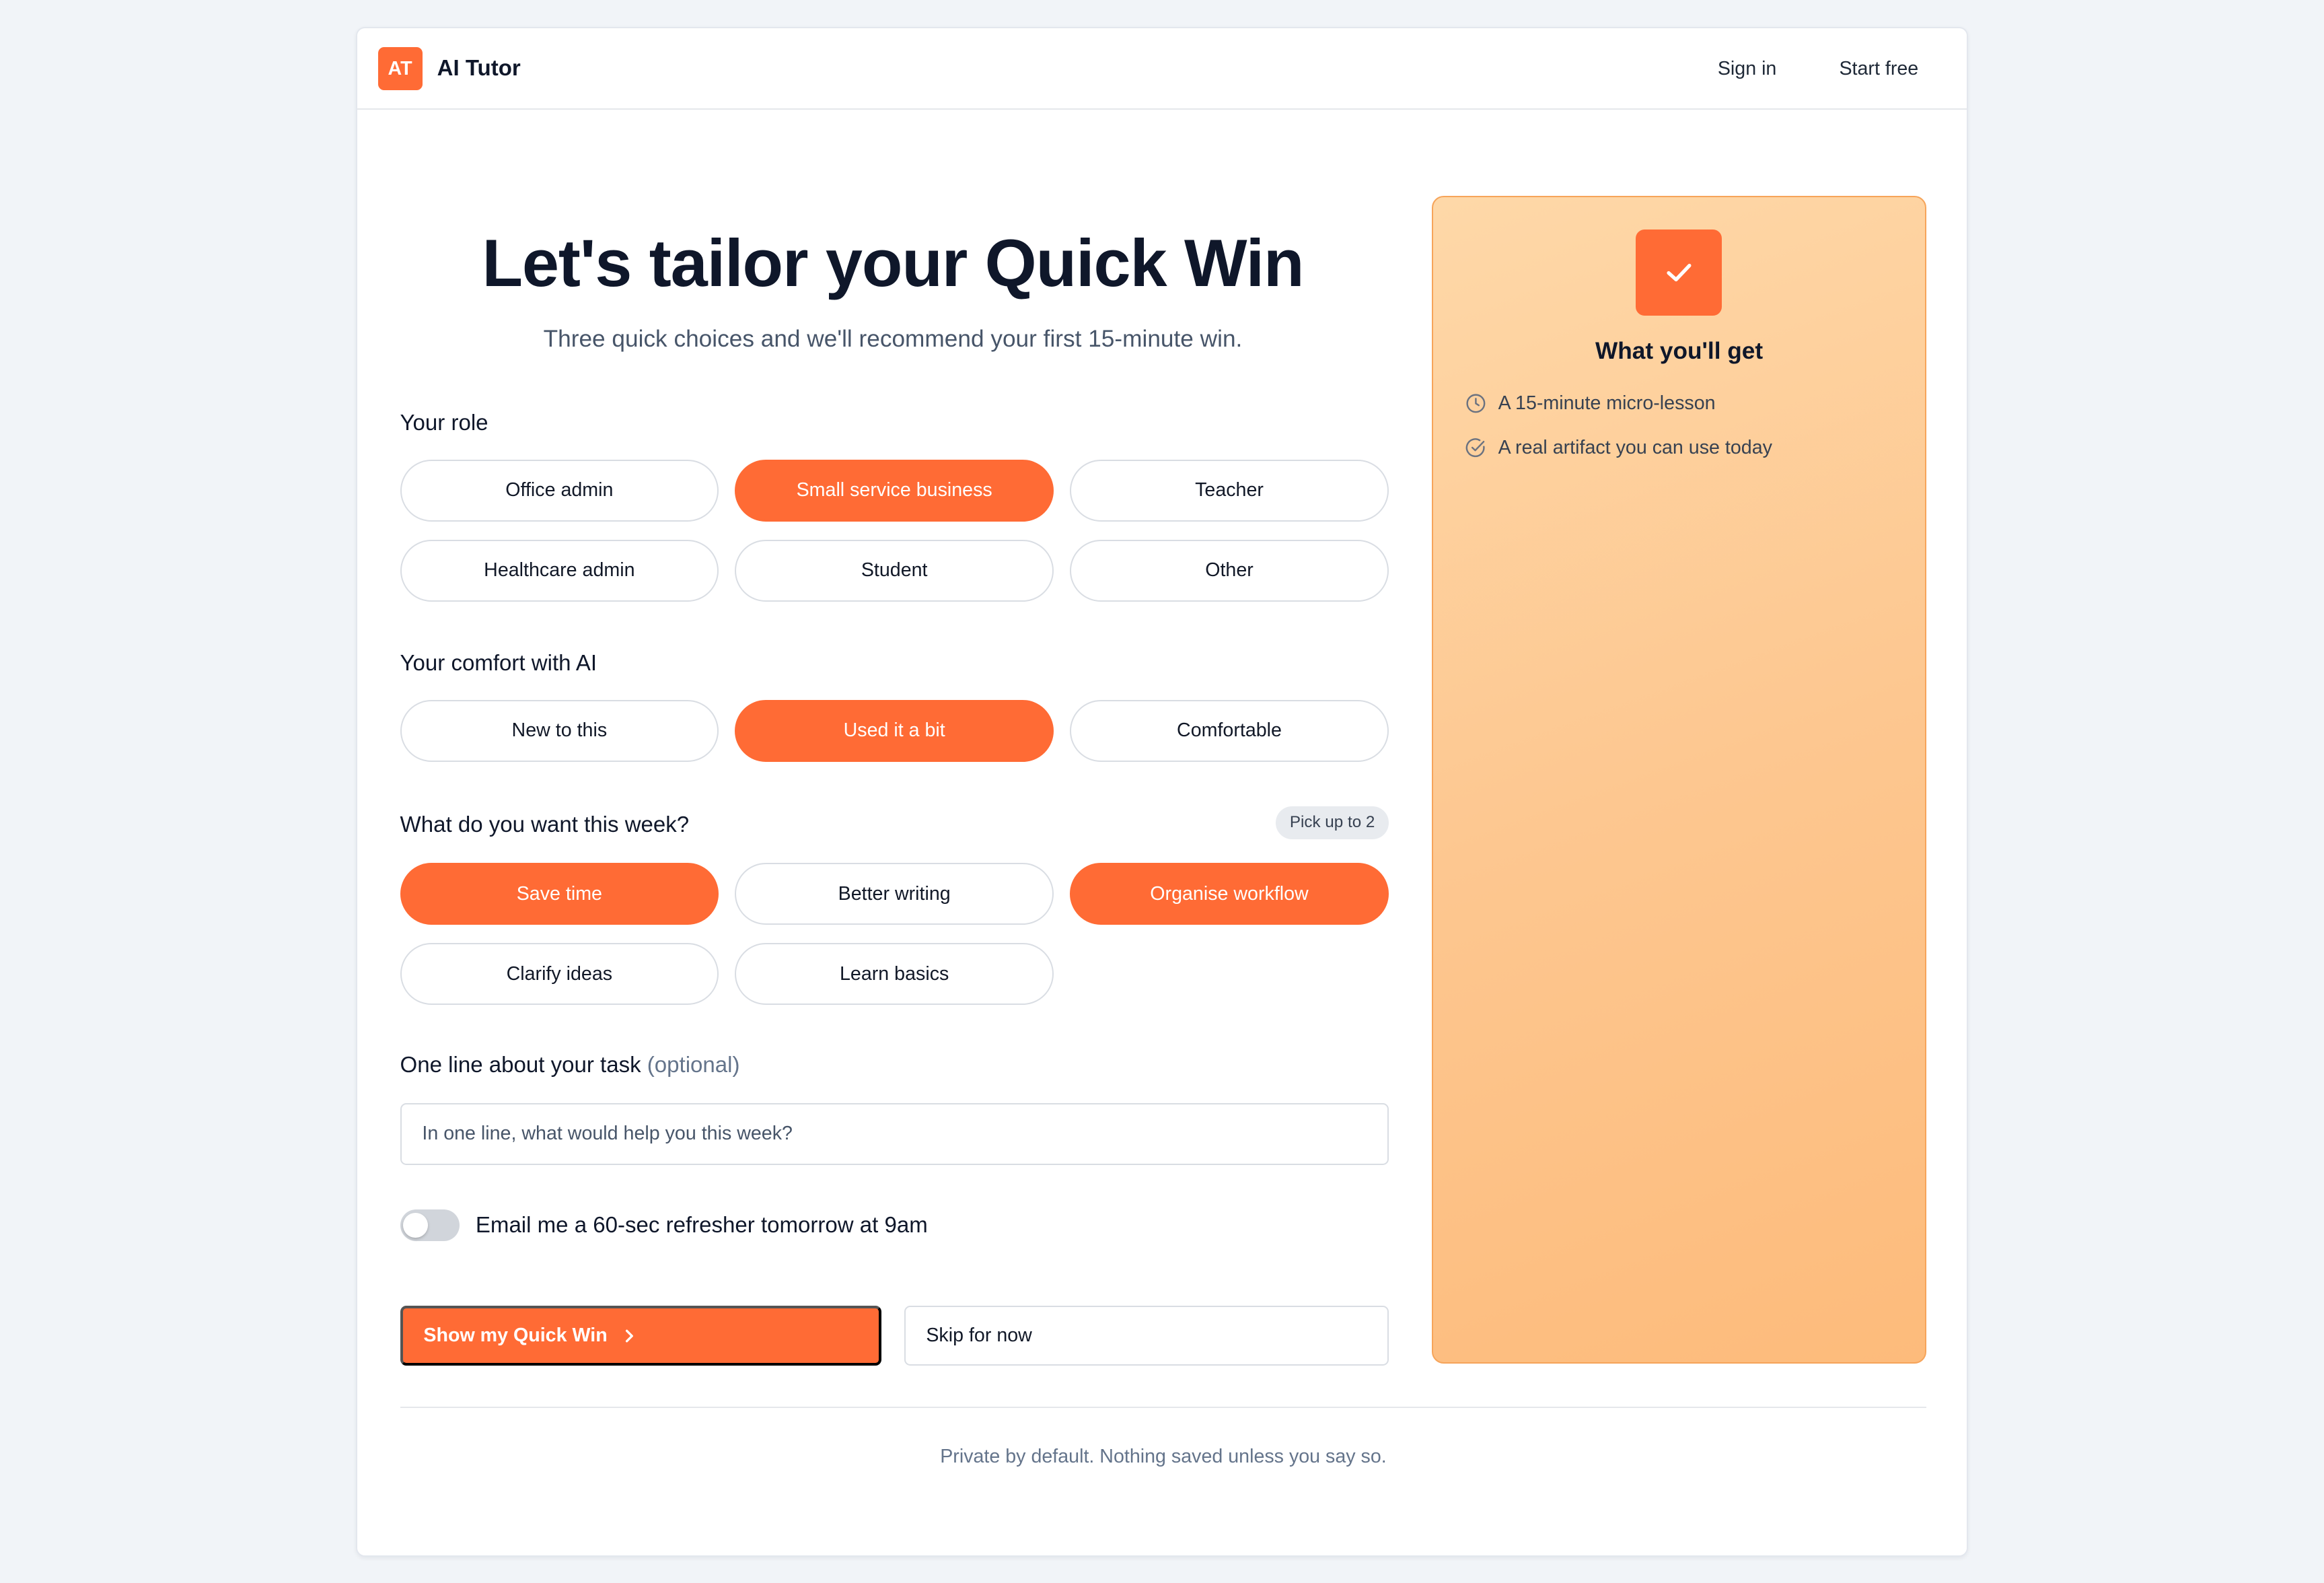  I want to click on role-option-teacher: Teacher, so click(1229, 490).